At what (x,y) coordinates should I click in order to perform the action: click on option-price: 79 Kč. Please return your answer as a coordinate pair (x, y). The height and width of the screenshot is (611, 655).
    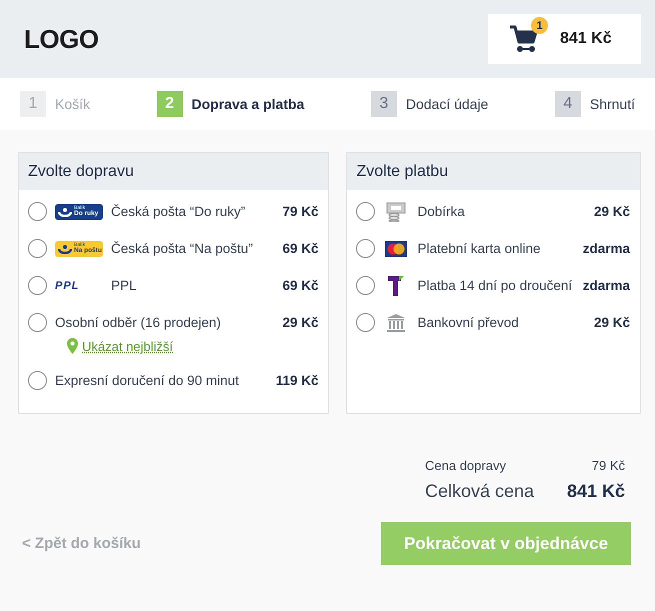
    Looking at the image, I should click on (300, 211).